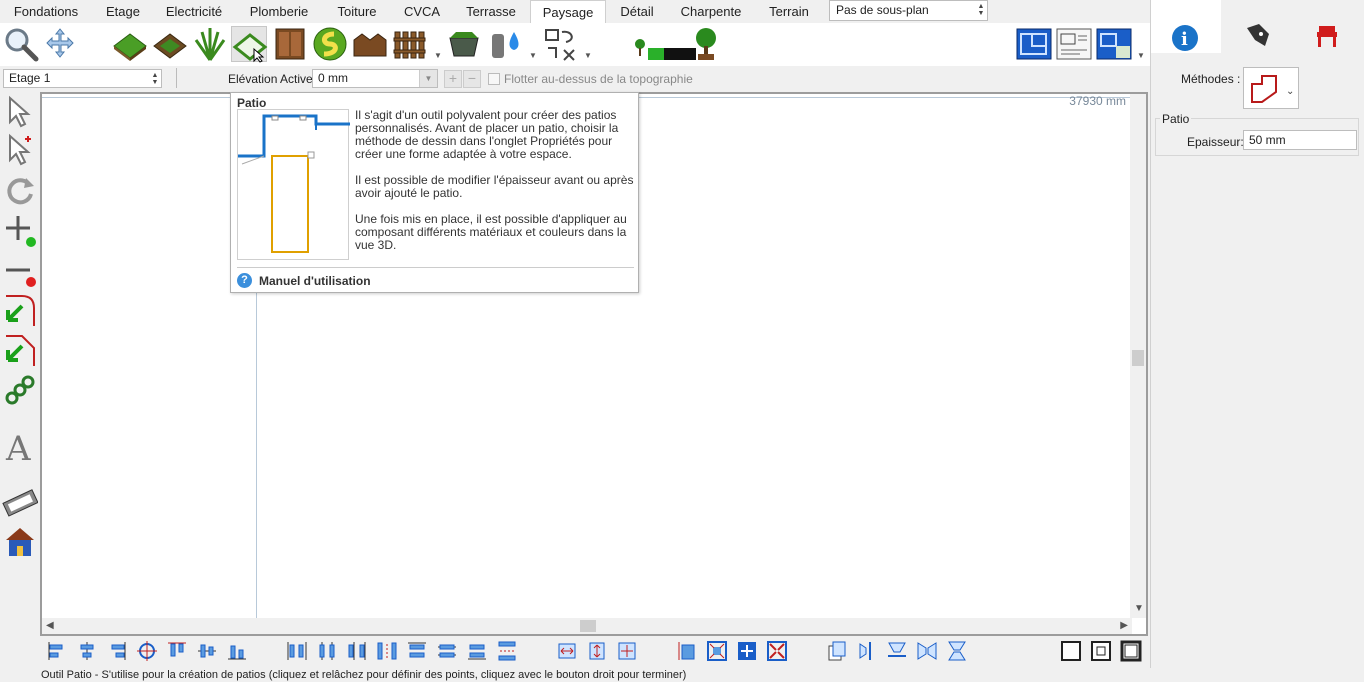  Describe the element at coordinates (711, 11) in the screenshot. I see `tab-charpente: Charpente` at that location.